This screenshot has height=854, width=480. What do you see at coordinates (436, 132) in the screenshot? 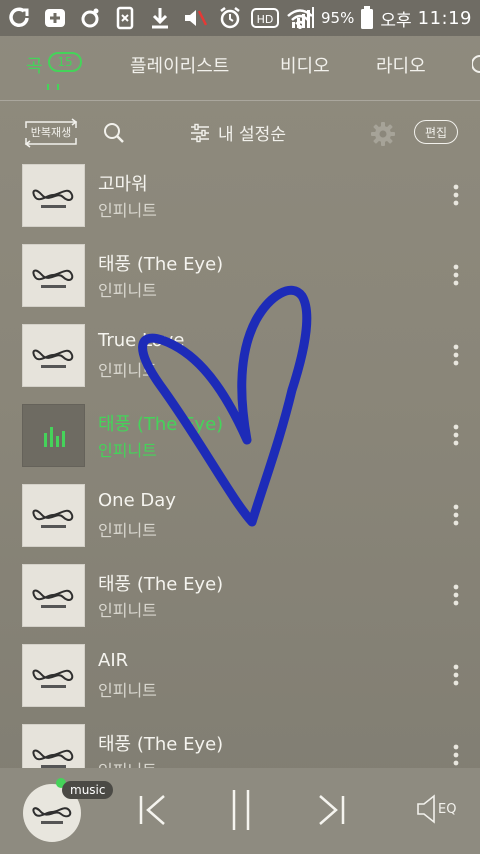
I see `edit-button: 편집` at bounding box center [436, 132].